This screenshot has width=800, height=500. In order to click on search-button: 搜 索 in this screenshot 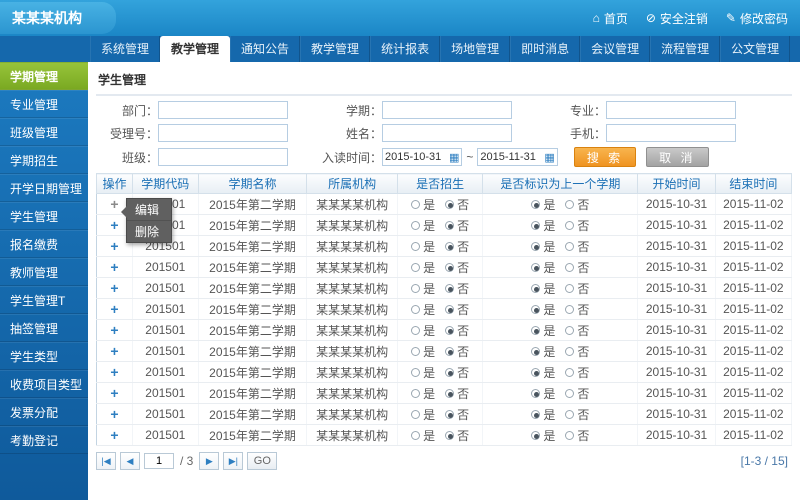, I will do `click(605, 157)`.